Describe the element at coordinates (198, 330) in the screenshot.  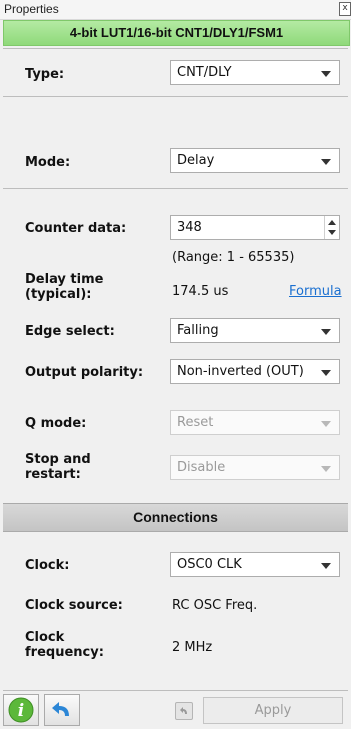
I see `edge-select-value: Falling` at that location.